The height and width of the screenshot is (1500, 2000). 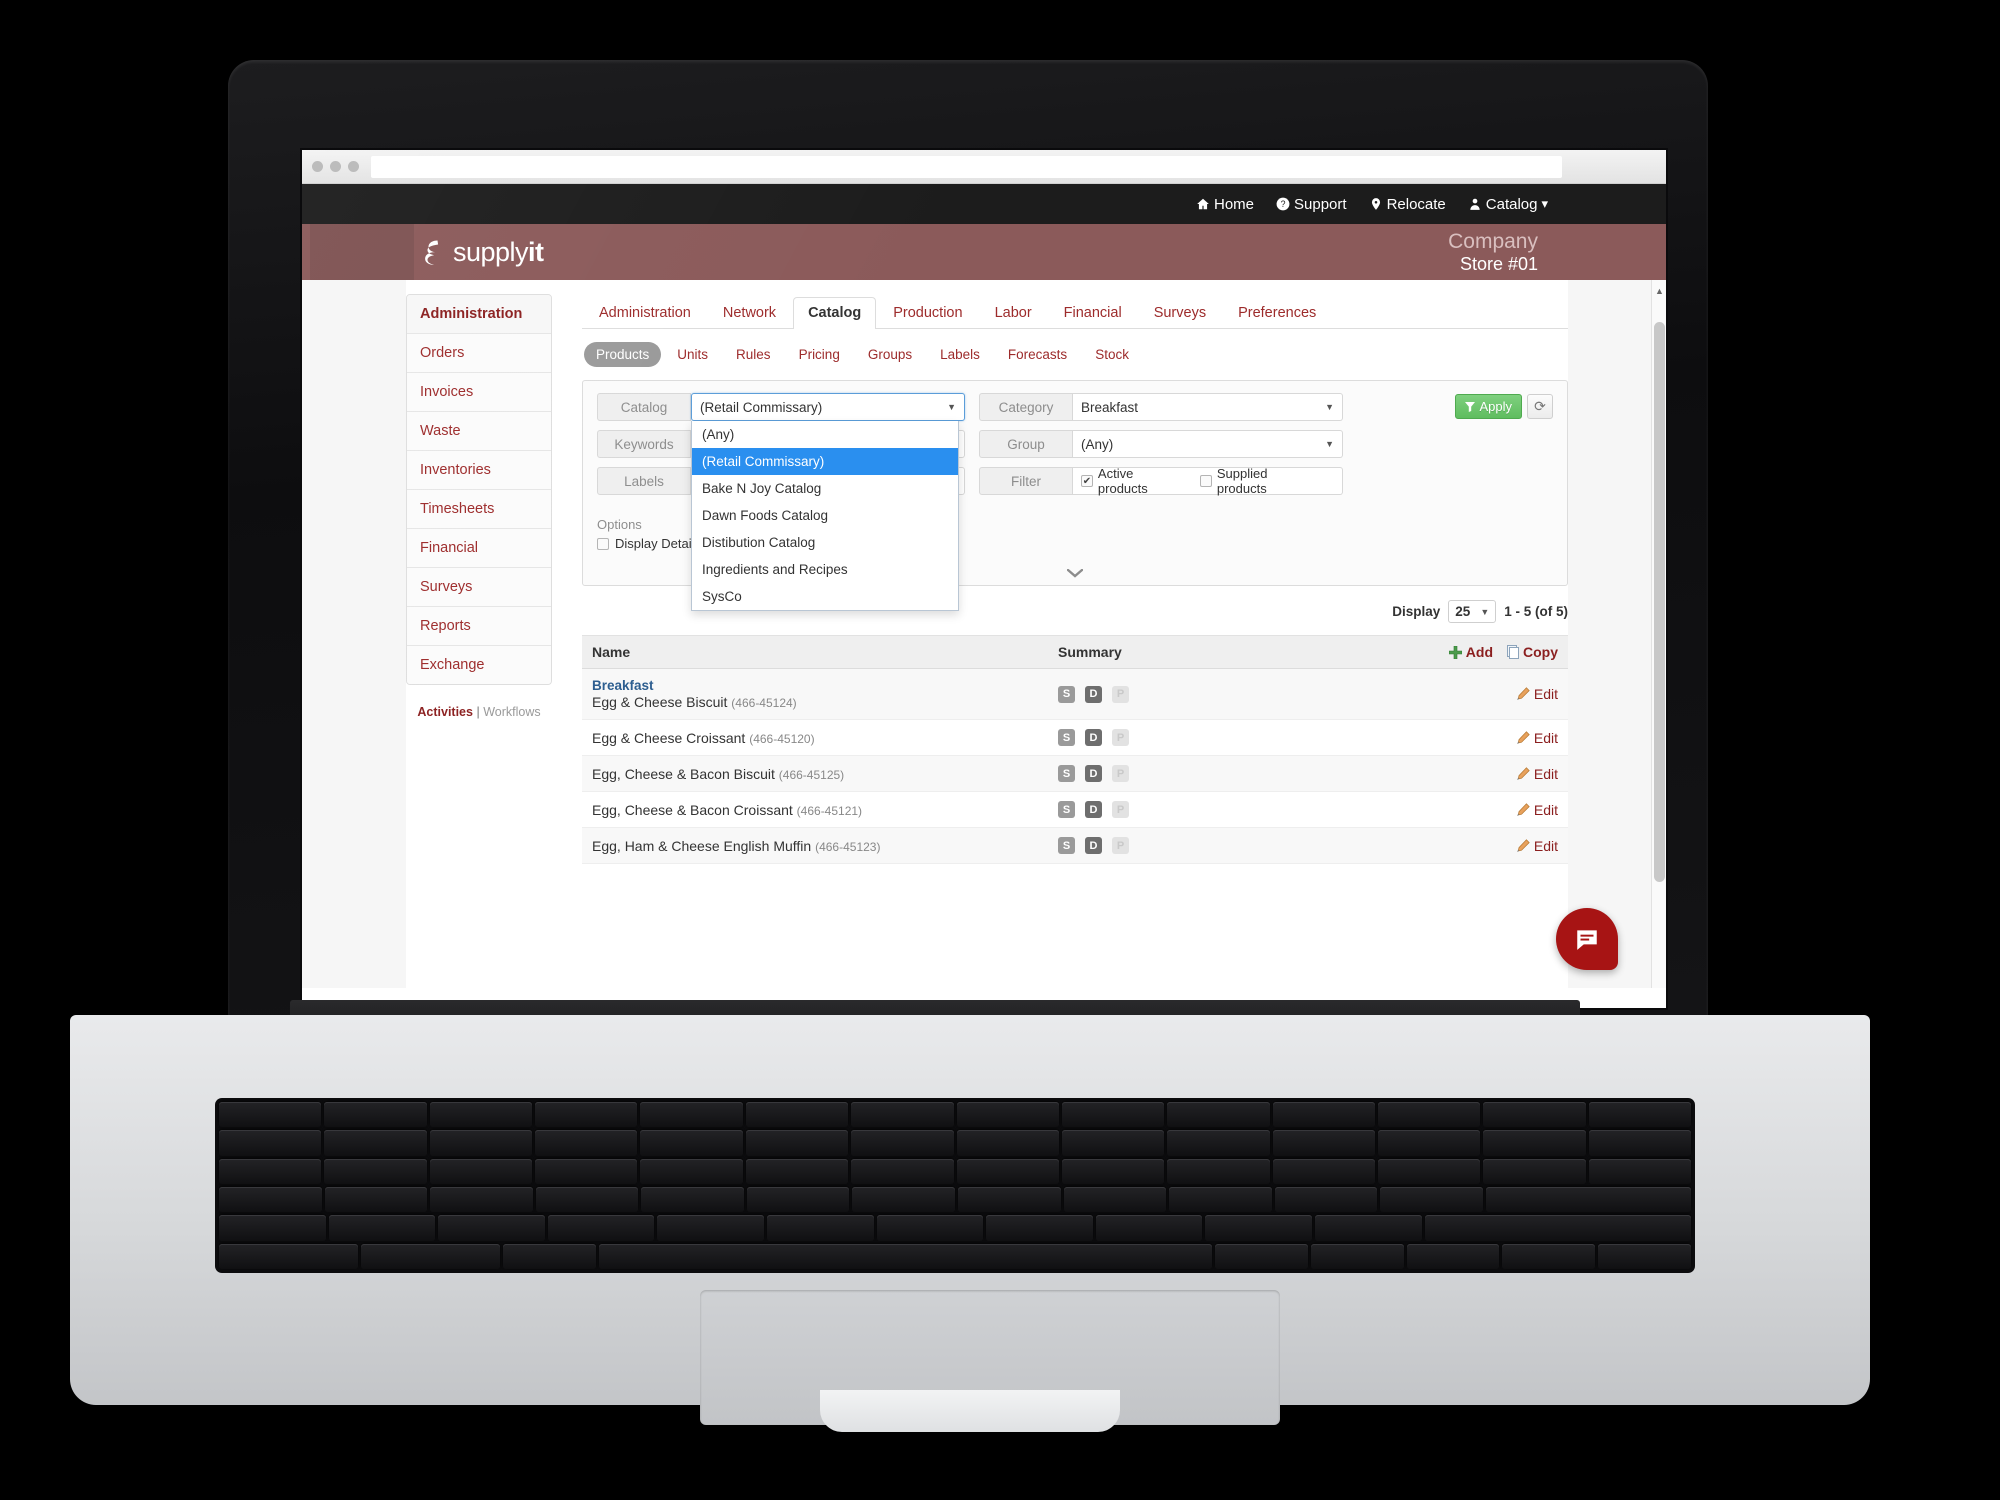 What do you see at coordinates (835, 313) in the screenshot?
I see `tab-catalog: Catalog` at bounding box center [835, 313].